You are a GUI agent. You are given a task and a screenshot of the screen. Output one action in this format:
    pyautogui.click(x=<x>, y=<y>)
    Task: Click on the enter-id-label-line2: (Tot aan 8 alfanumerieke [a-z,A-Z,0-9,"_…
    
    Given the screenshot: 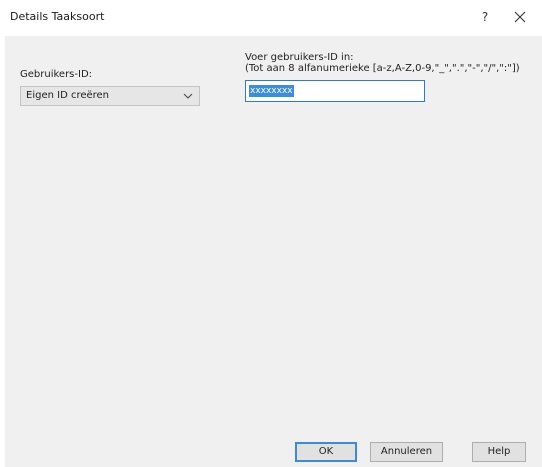 What is the action you would take?
    pyautogui.click(x=382, y=68)
    